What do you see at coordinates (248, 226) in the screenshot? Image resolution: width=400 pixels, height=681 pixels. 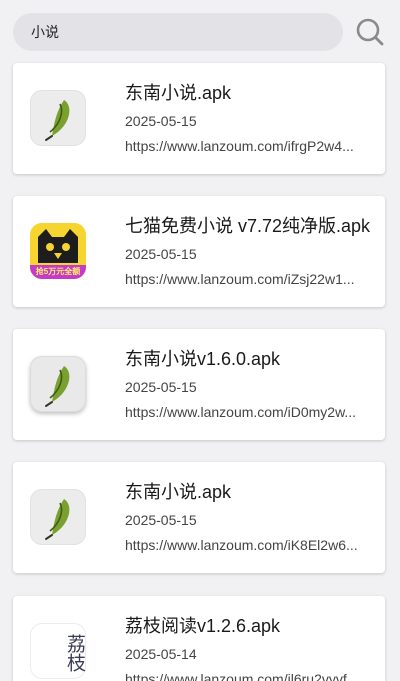 I see `file-name: 七猫免费小说 v7.72纯净版.apk` at bounding box center [248, 226].